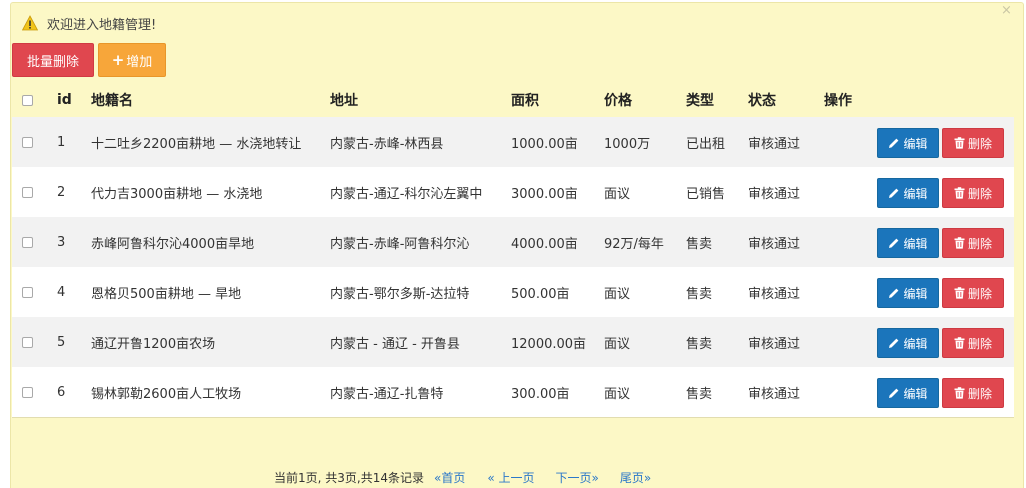 The image size is (1026, 488). I want to click on cell-id: 1, so click(61, 142).